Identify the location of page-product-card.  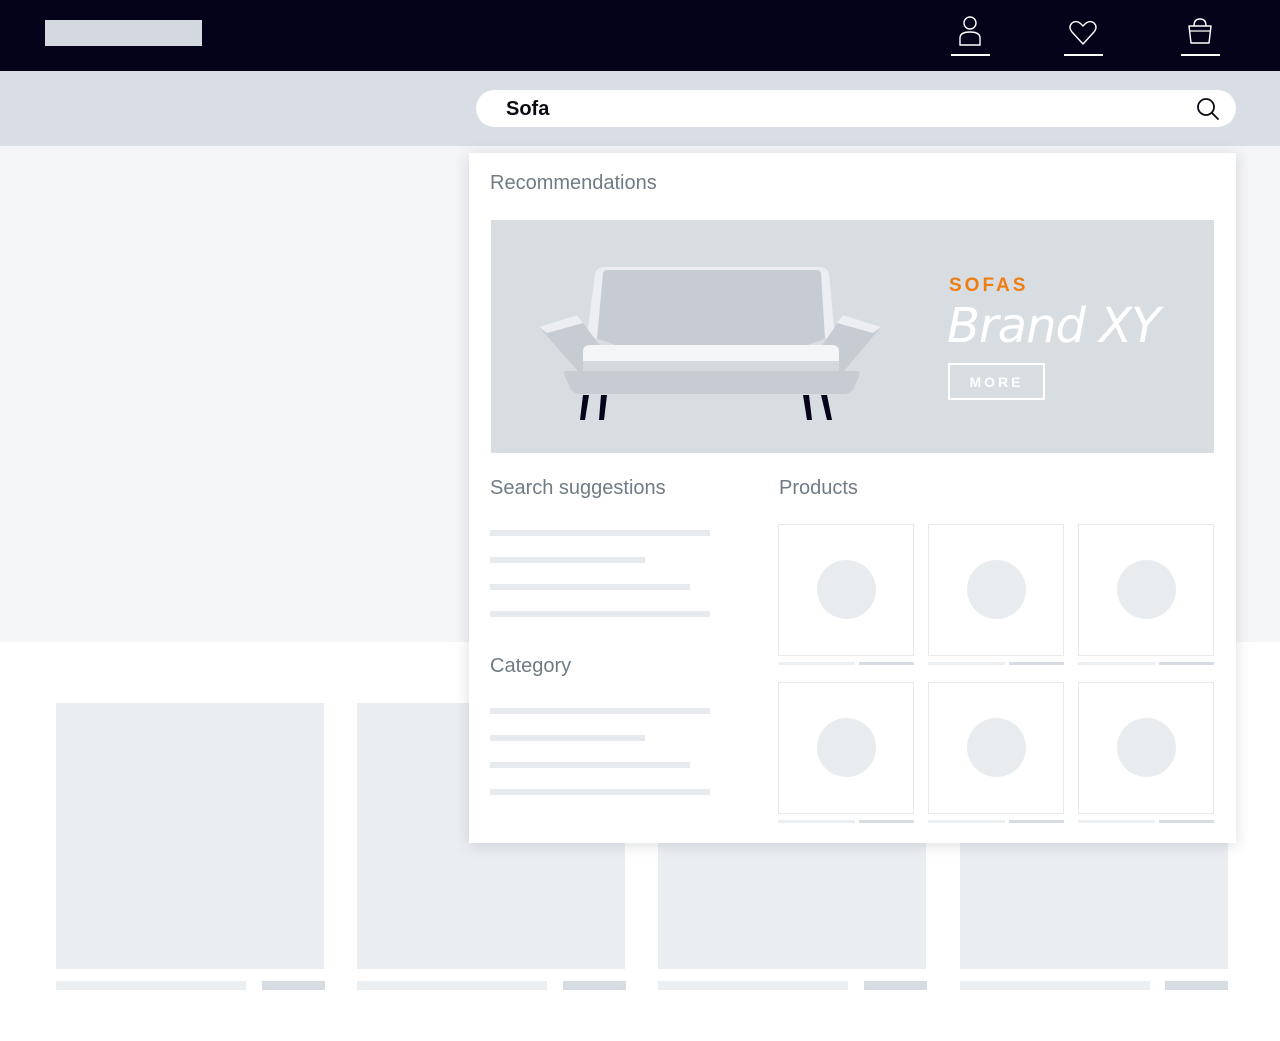
(190, 836).